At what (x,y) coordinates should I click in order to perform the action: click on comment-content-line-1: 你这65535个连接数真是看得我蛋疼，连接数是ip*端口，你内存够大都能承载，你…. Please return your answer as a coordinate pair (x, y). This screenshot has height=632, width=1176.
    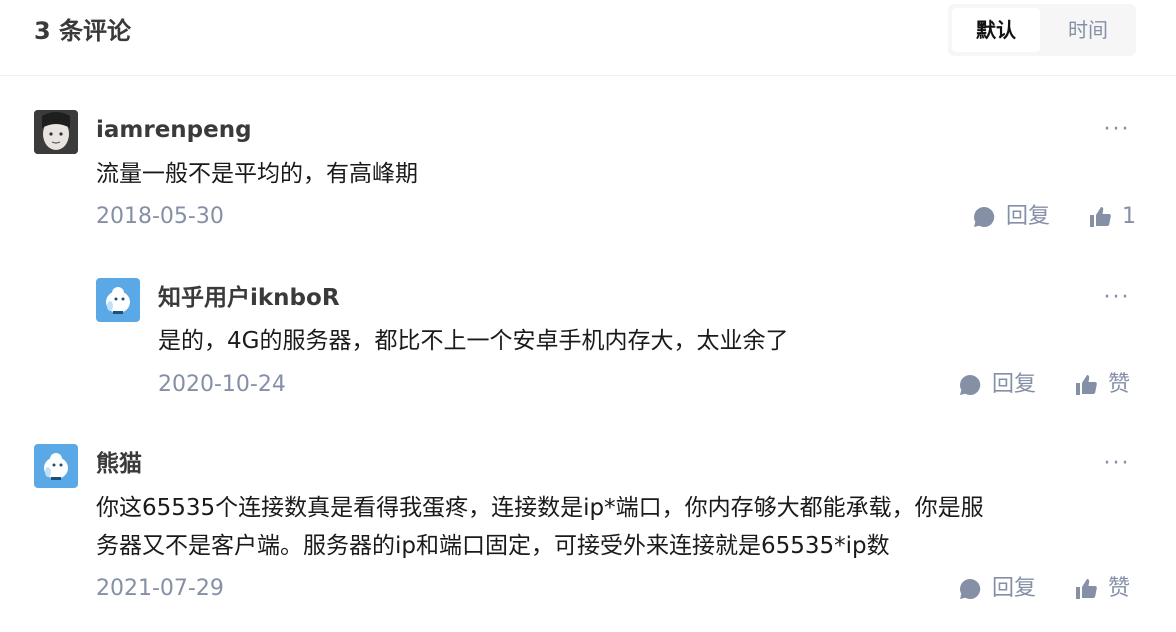
    Looking at the image, I should click on (540, 508).